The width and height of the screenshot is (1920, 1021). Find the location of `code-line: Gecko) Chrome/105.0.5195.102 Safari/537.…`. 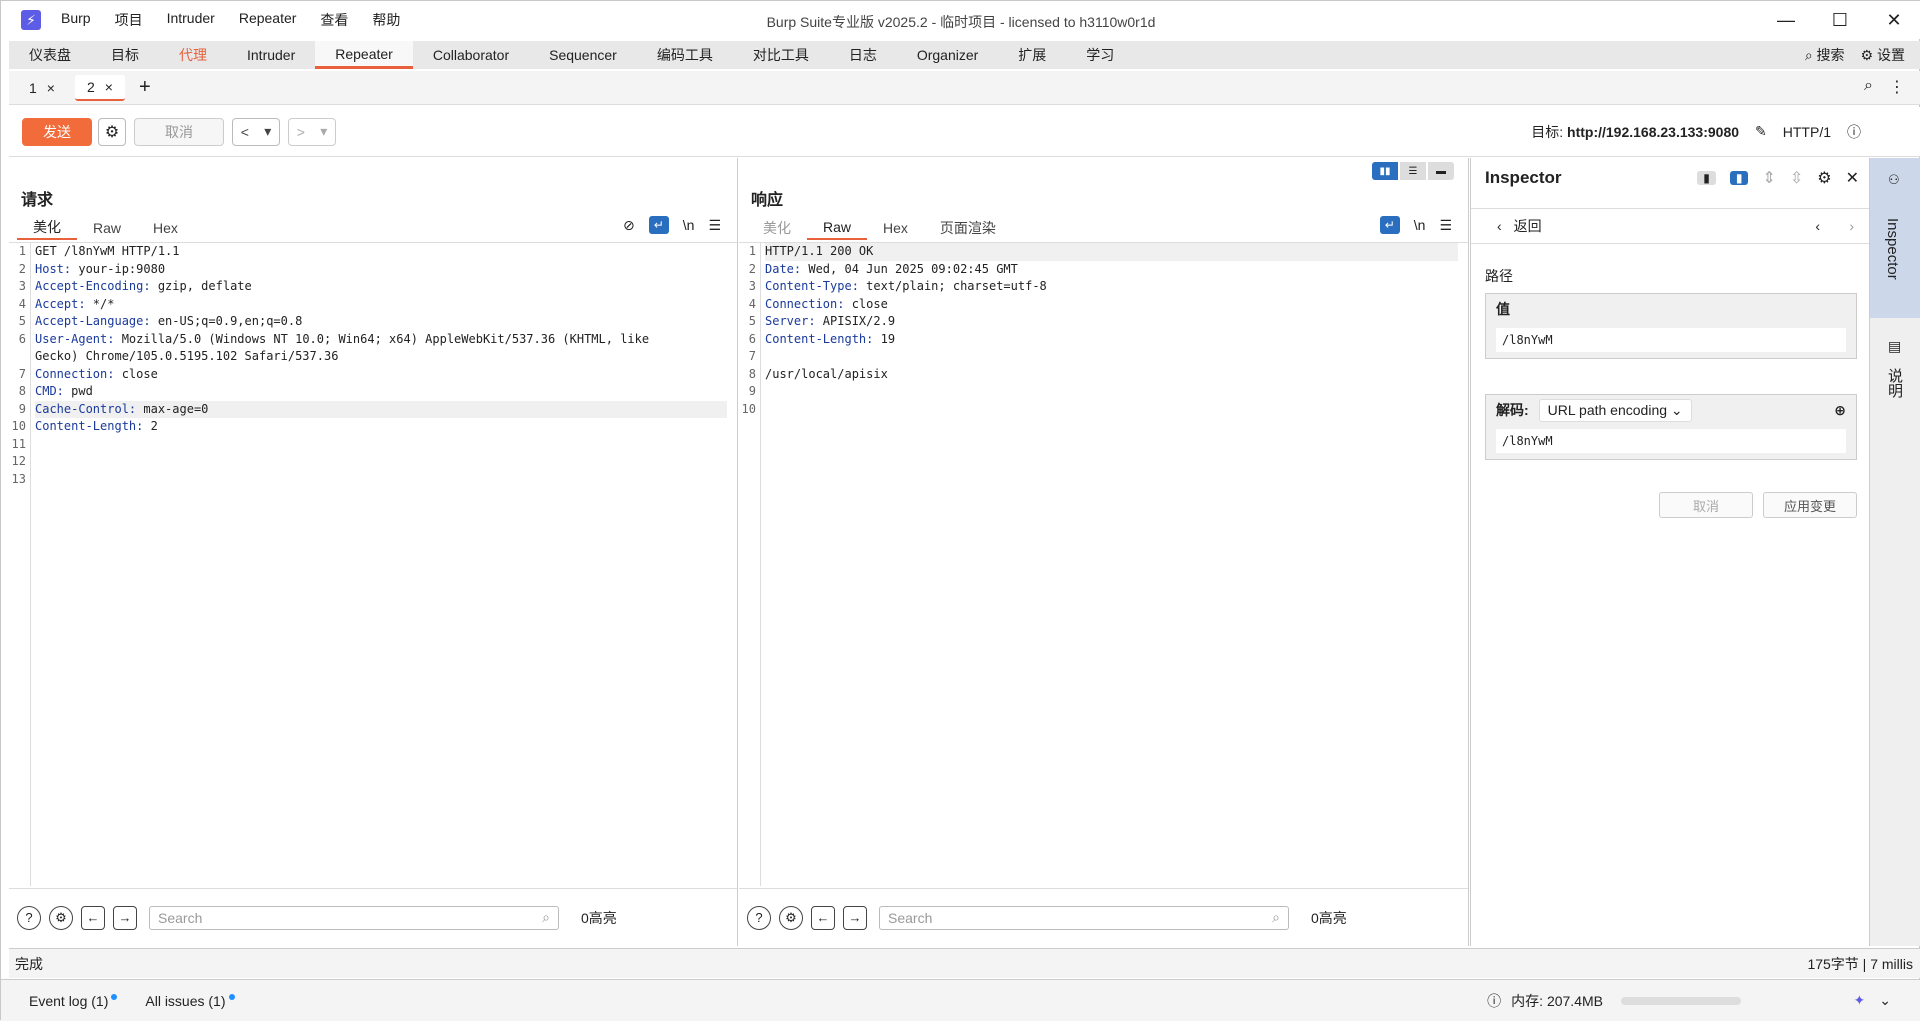

code-line: Gecko) Chrome/105.0.5195.102 Safari/537.… is located at coordinates (381, 357).